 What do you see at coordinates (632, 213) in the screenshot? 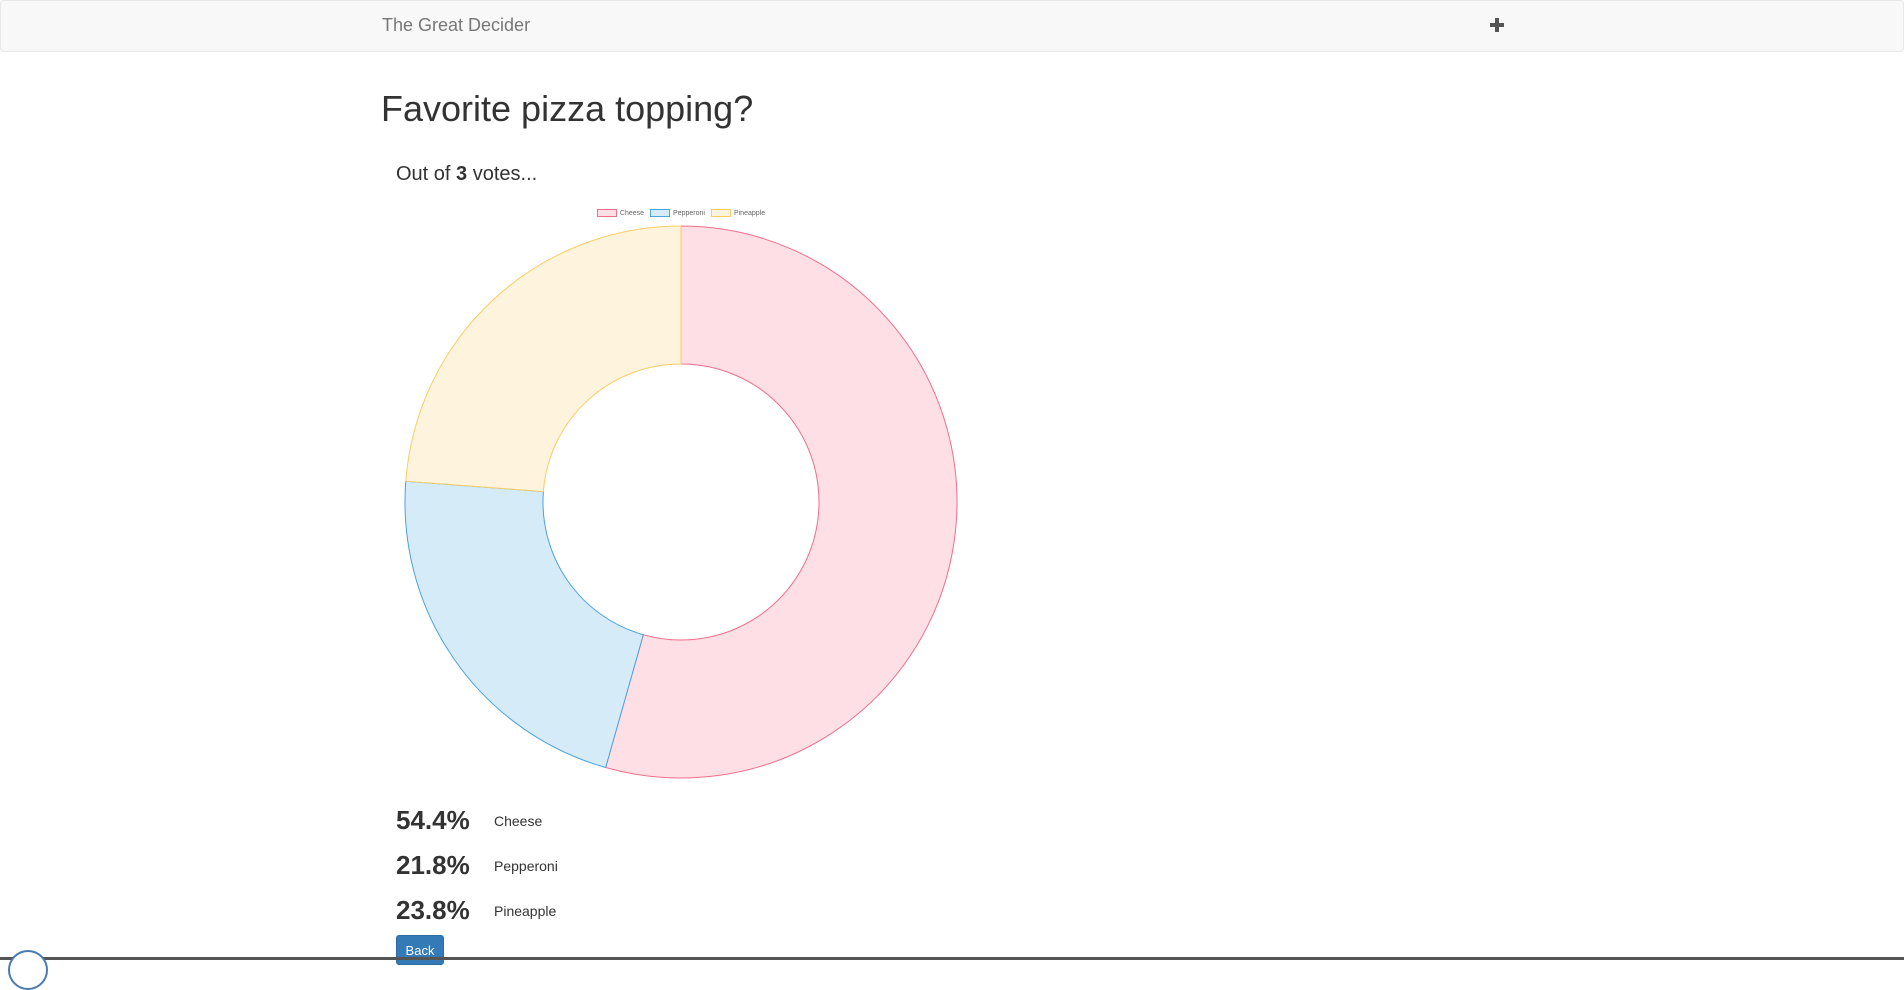
I see `legend-label: Cheese` at bounding box center [632, 213].